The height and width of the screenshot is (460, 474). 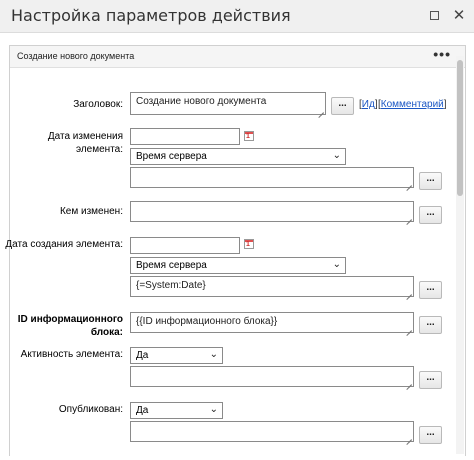 I want to click on block-id-label: ID информационного блока:, so click(x=70, y=326).